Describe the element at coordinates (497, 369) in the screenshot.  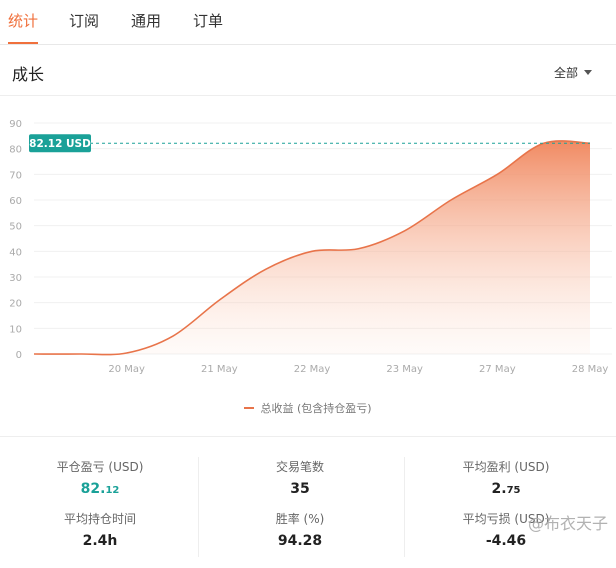
I see `x-tick-label: 27 May` at that location.